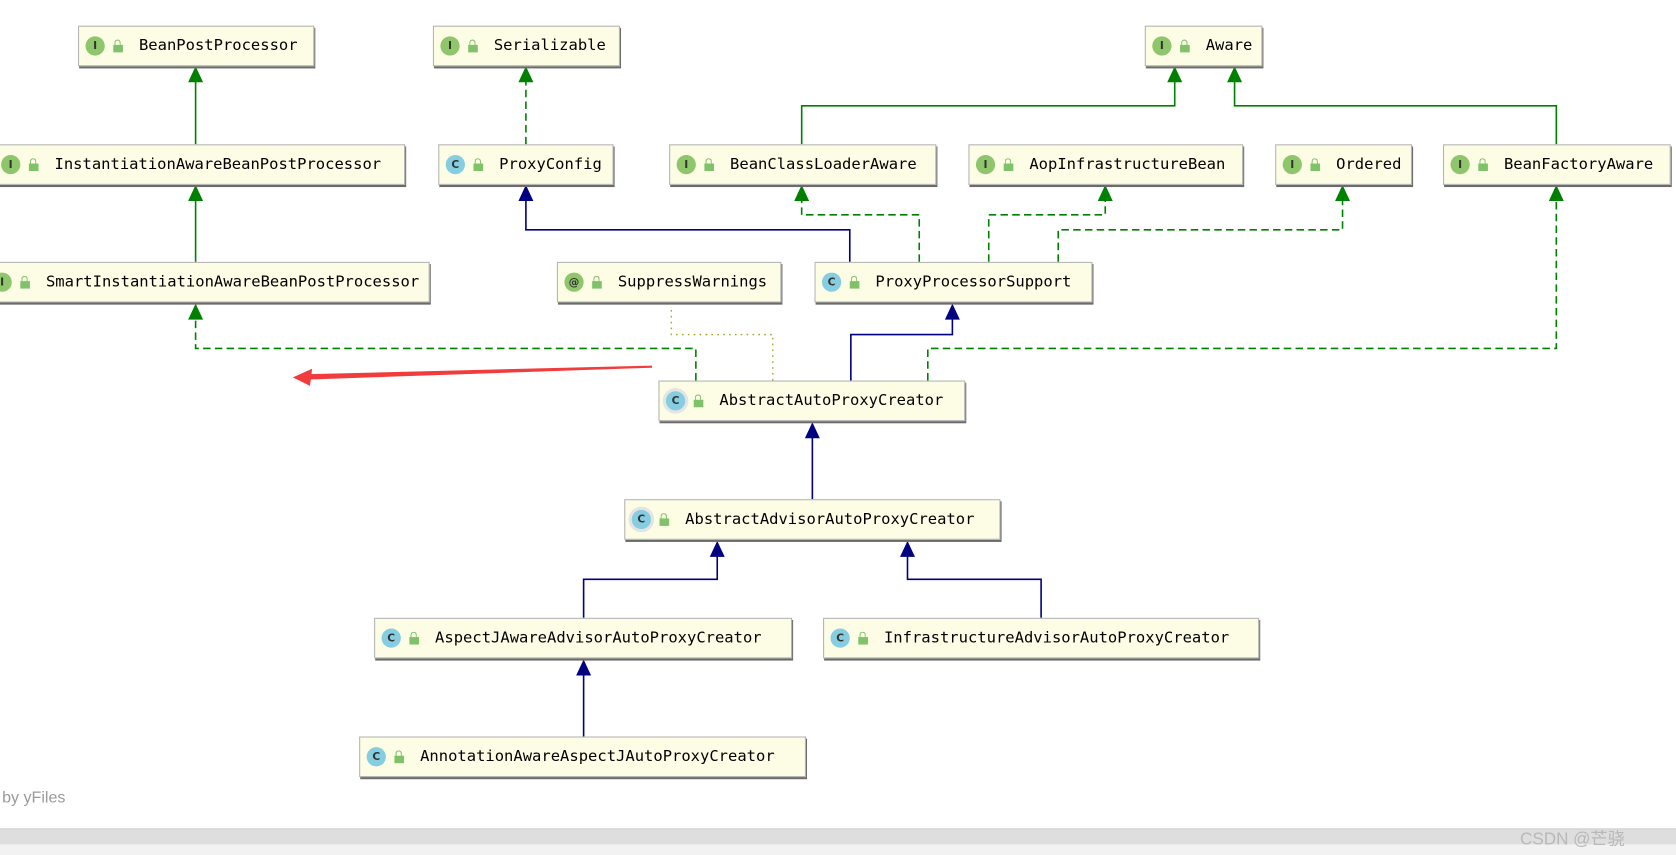 This screenshot has height=855, width=1676. What do you see at coordinates (905, 342) in the screenshot?
I see `edge-aapc-to-pps` at bounding box center [905, 342].